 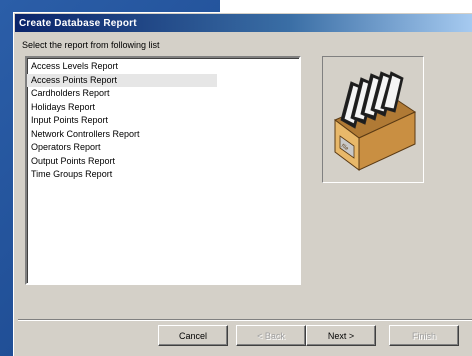 I want to click on card-file-box-icon: file, so click(x=375, y=120).